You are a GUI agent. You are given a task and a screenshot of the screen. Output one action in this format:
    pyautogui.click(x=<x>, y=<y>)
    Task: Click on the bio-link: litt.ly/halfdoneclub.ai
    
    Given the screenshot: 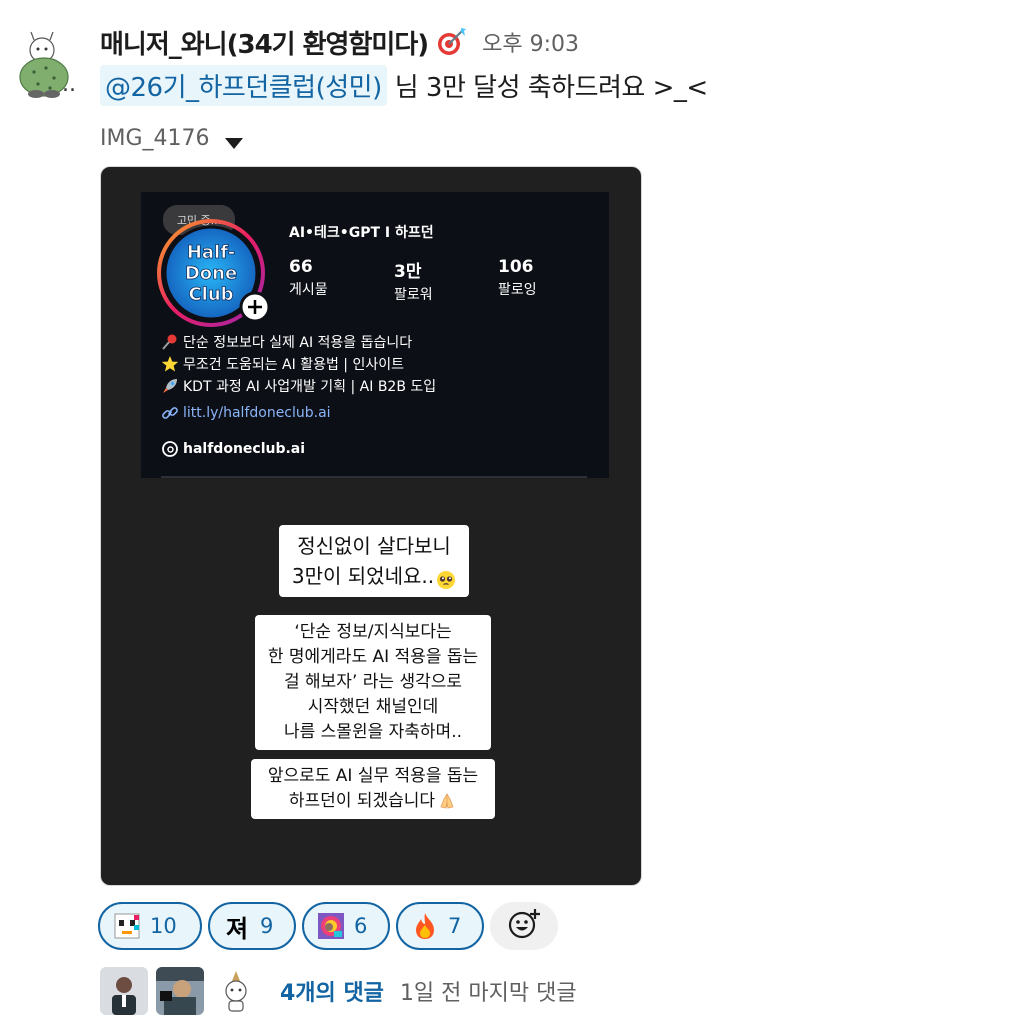 What is the action you would take?
    pyautogui.click(x=246, y=413)
    